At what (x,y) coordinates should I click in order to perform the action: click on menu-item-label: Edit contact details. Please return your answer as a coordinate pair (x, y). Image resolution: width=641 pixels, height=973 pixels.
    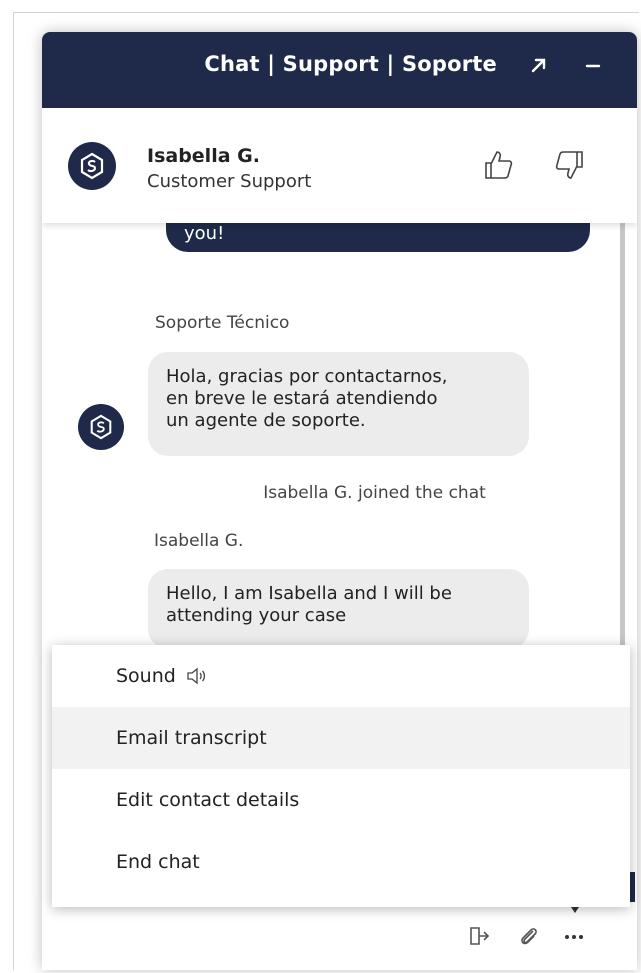
    Looking at the image, I should click on (208, 800).